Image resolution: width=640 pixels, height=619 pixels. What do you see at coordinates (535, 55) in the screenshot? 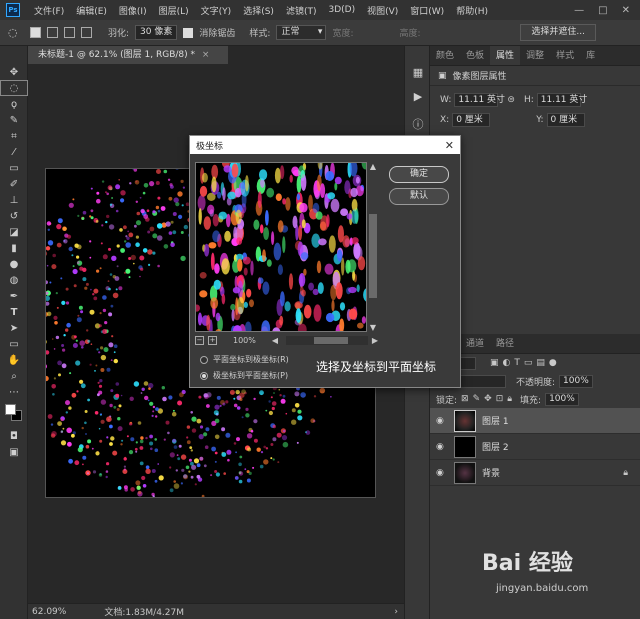
I see `tab-adjustments: 调整` at bounding box center [535, 55].